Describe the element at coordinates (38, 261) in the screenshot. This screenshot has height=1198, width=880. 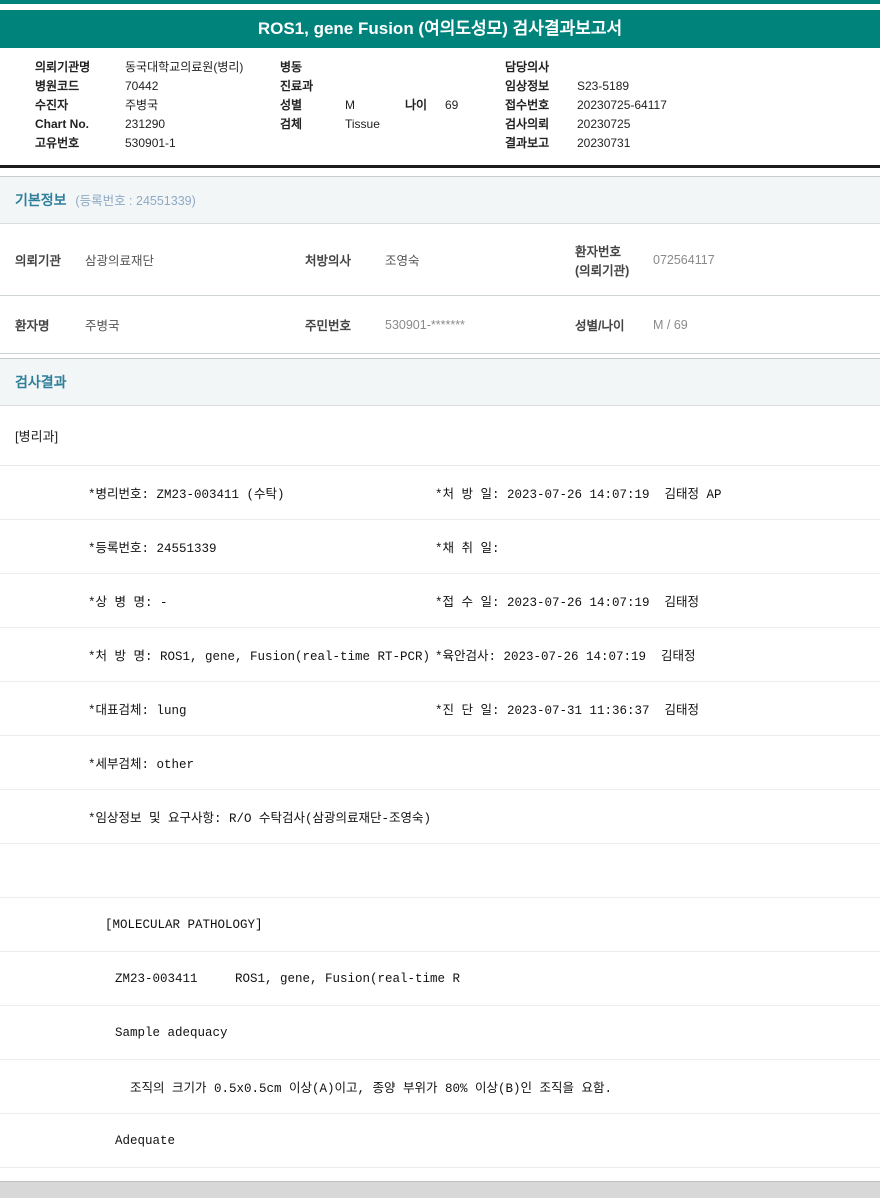
I see `cell-label: 의뢰기관` at that location.